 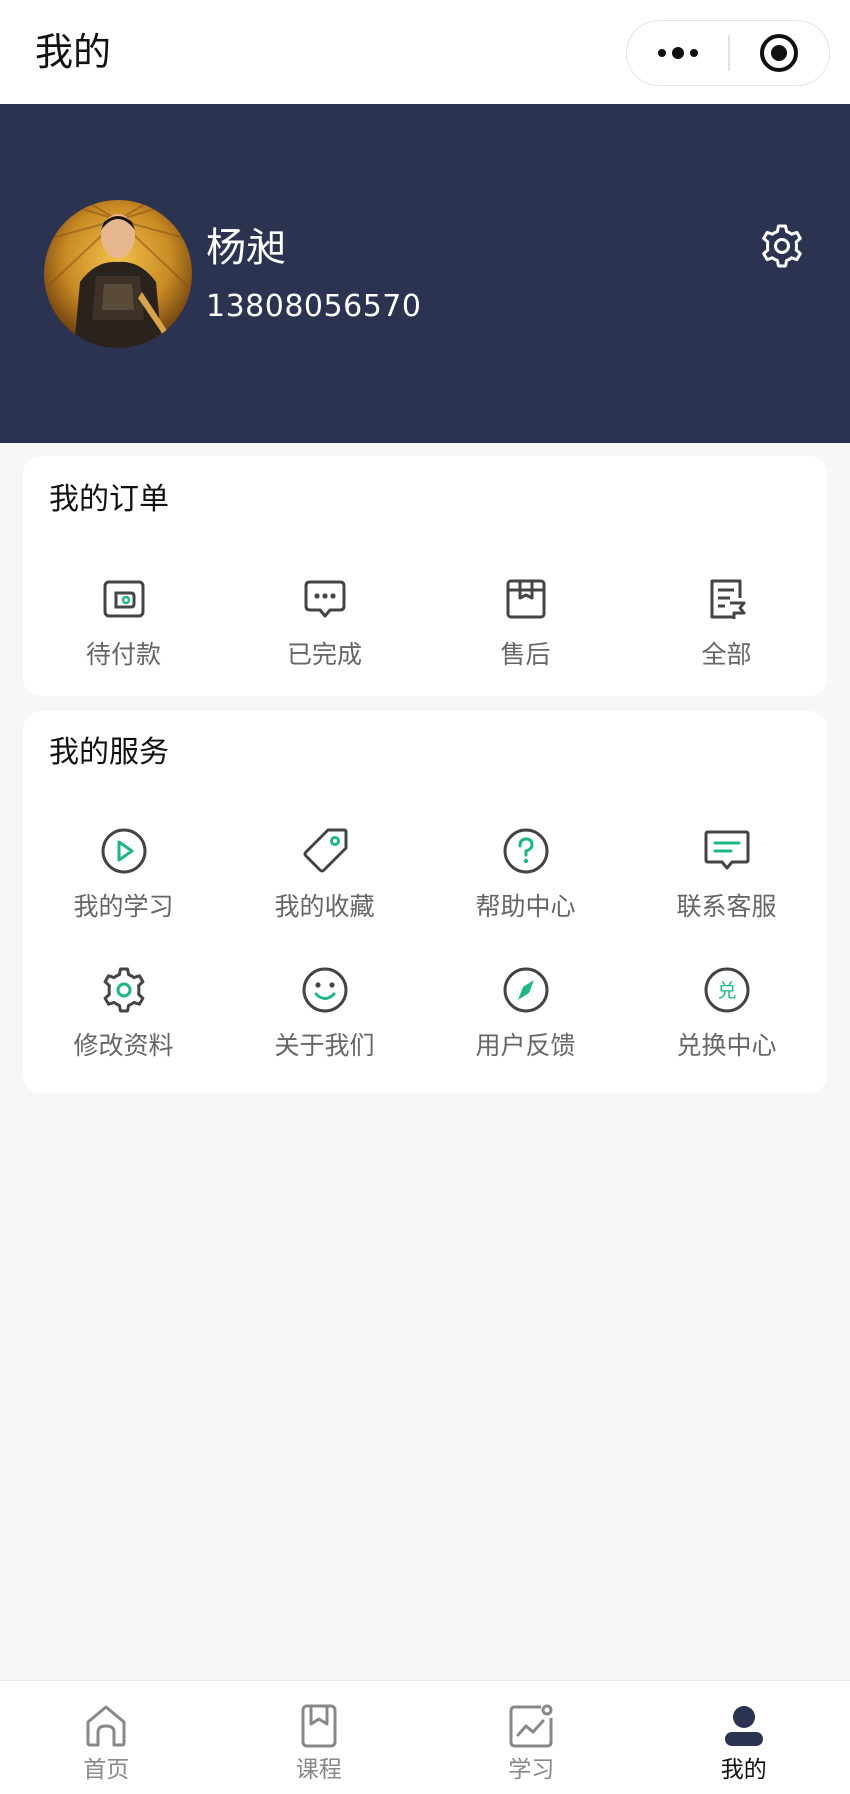 What do you see at coordinates (726, 654) in the screenshot?
I see `order-label: 全部` at bounding box center [726, 654].